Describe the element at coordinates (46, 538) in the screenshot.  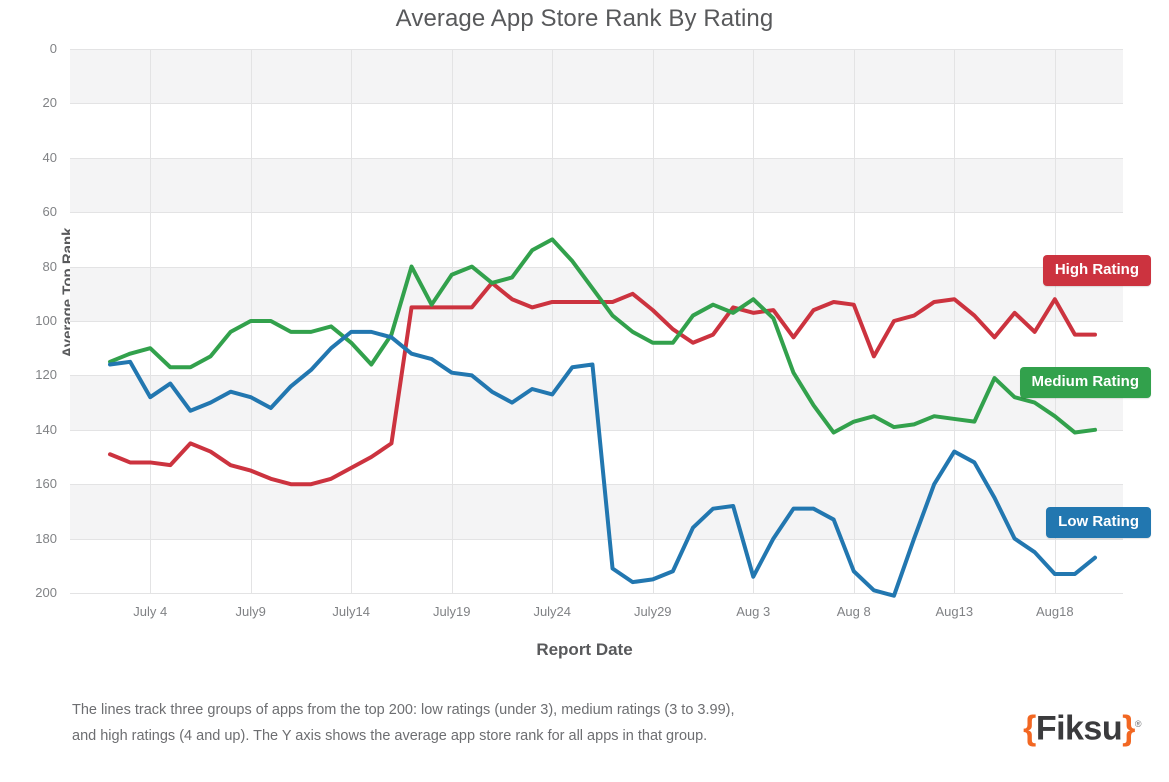
I see `y-axis-tick-label: 180` at that location.